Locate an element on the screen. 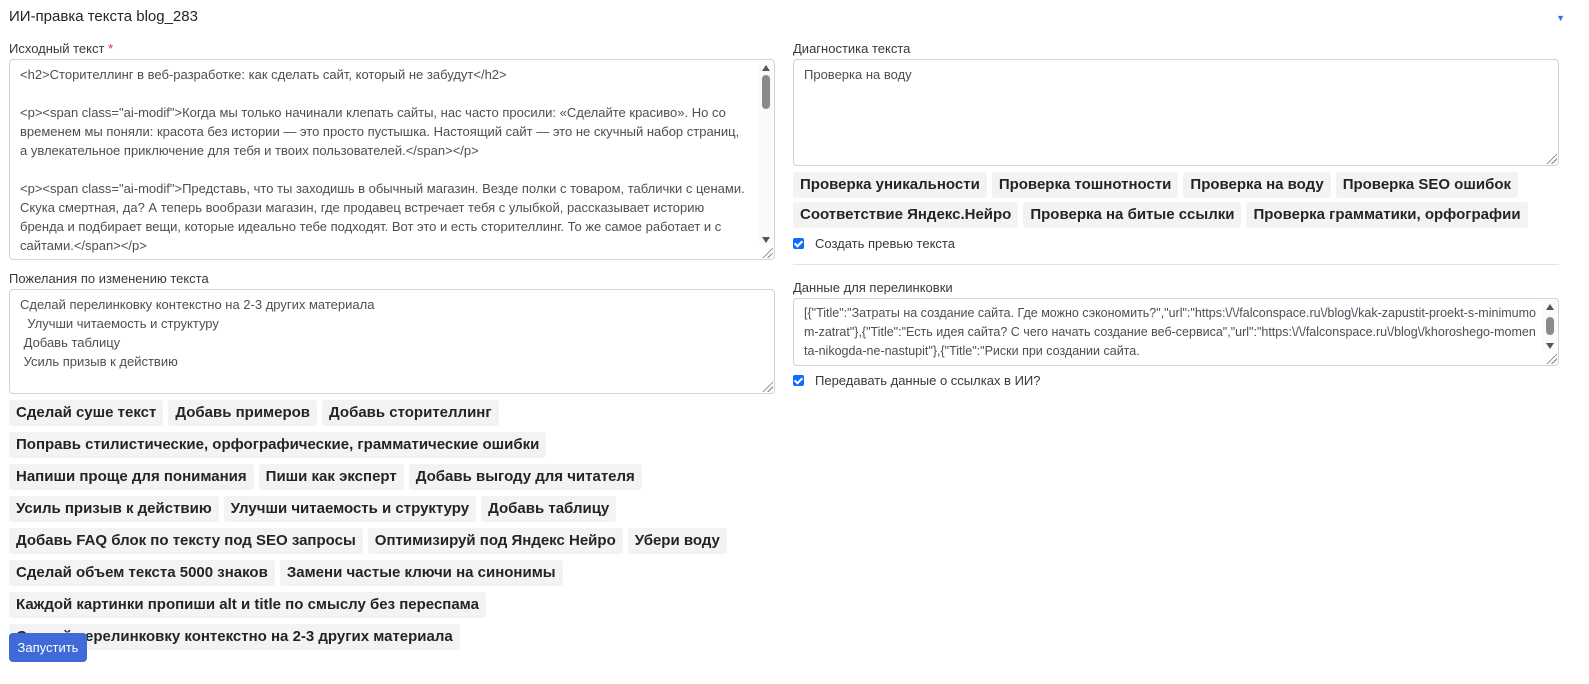 The width and height of the screenshot is (1589, 684). preview-checkbox-label: Создать превью текста is located at coordinates (885, 243).